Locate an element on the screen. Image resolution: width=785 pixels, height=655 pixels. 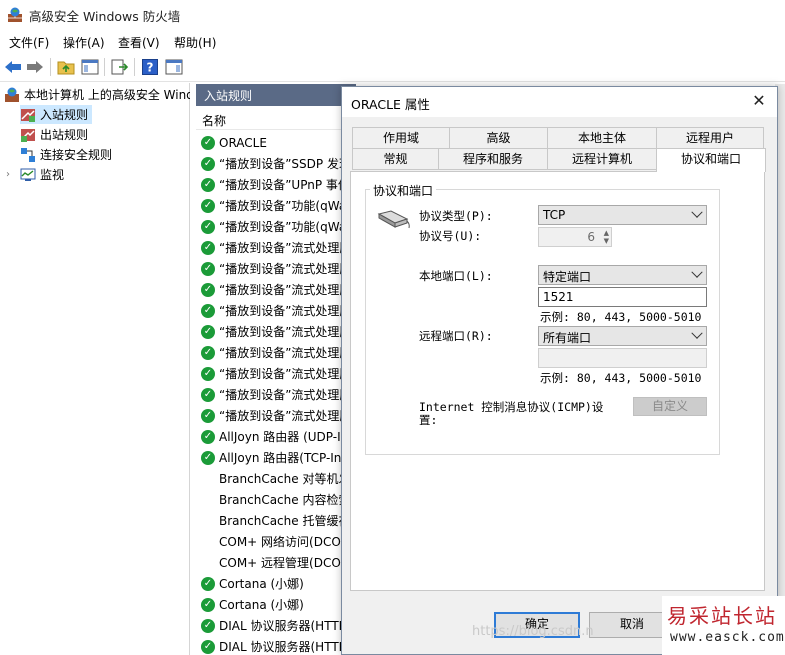
tree-root: 本地计算机 上的高级安全 Windows is located at coordinates (97, 94).